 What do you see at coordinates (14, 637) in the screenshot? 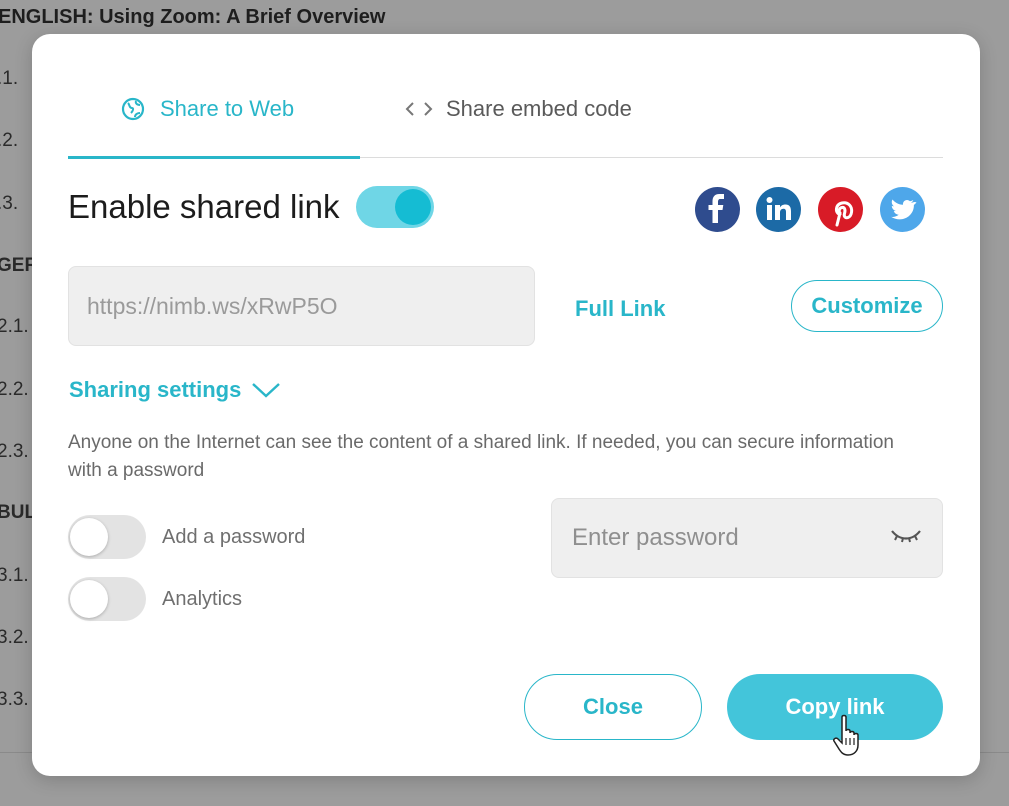
I see `outline-item: 3.2.` at bounding box center [14, 637].